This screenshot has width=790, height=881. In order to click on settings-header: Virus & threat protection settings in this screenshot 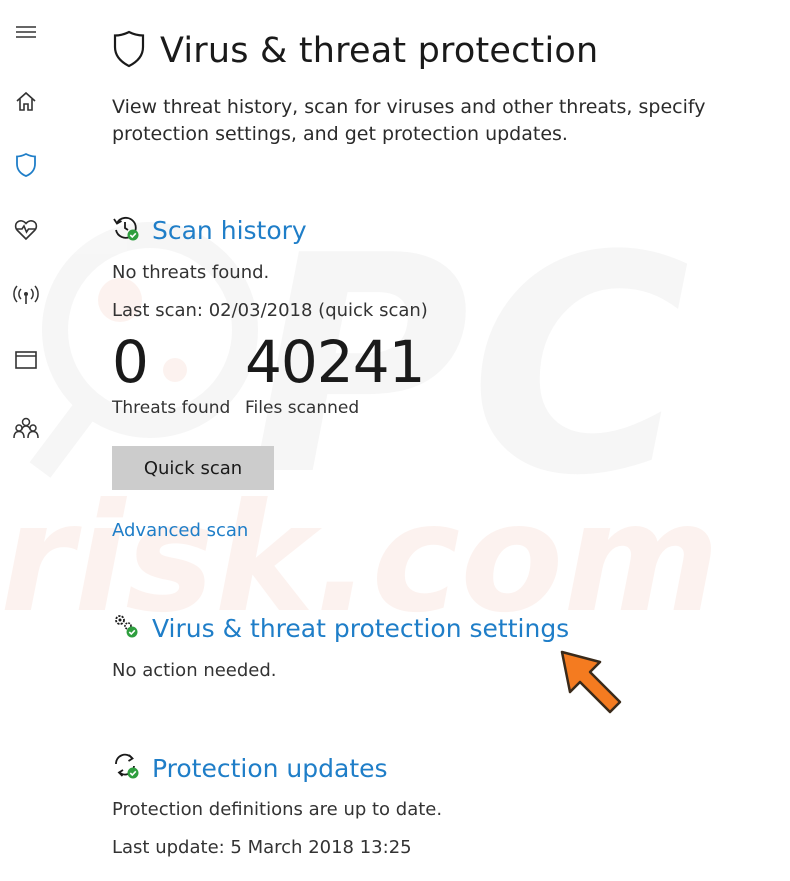, I will do `click(340, 628)`.